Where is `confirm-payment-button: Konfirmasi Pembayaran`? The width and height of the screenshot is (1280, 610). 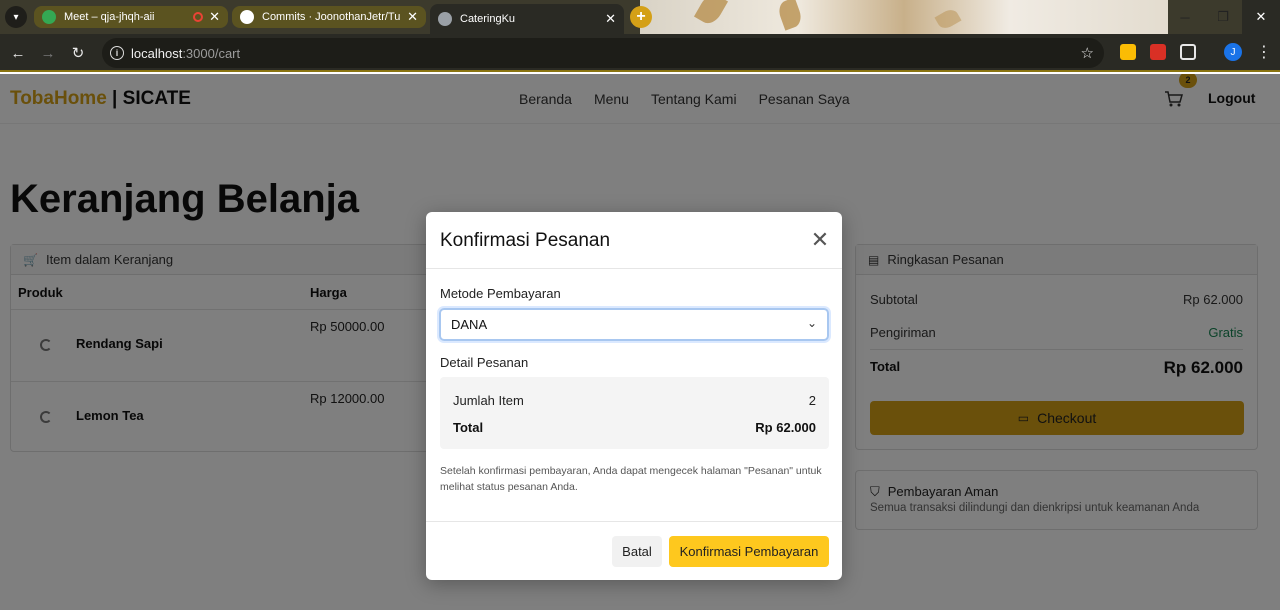
confirm-payment-button: Konfirmasi Pembayaran is located at coordinates (749, 551).